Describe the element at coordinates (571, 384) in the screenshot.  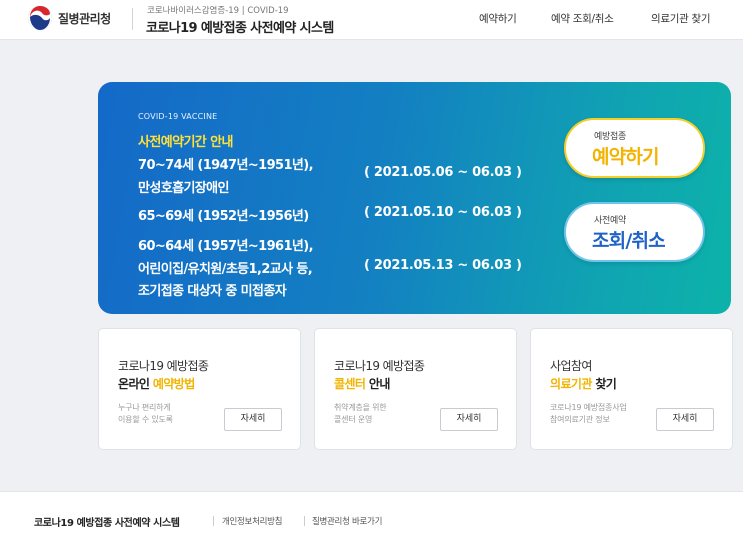
I see `card-title-highlight: 의료기관` at that location.